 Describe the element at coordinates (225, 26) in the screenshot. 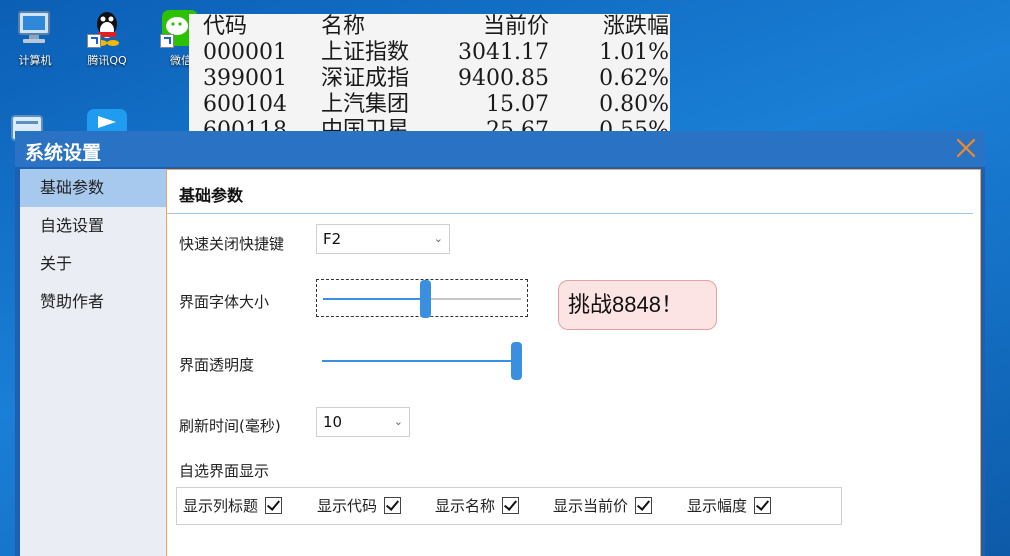

I see `header-code: 代码` at that location.